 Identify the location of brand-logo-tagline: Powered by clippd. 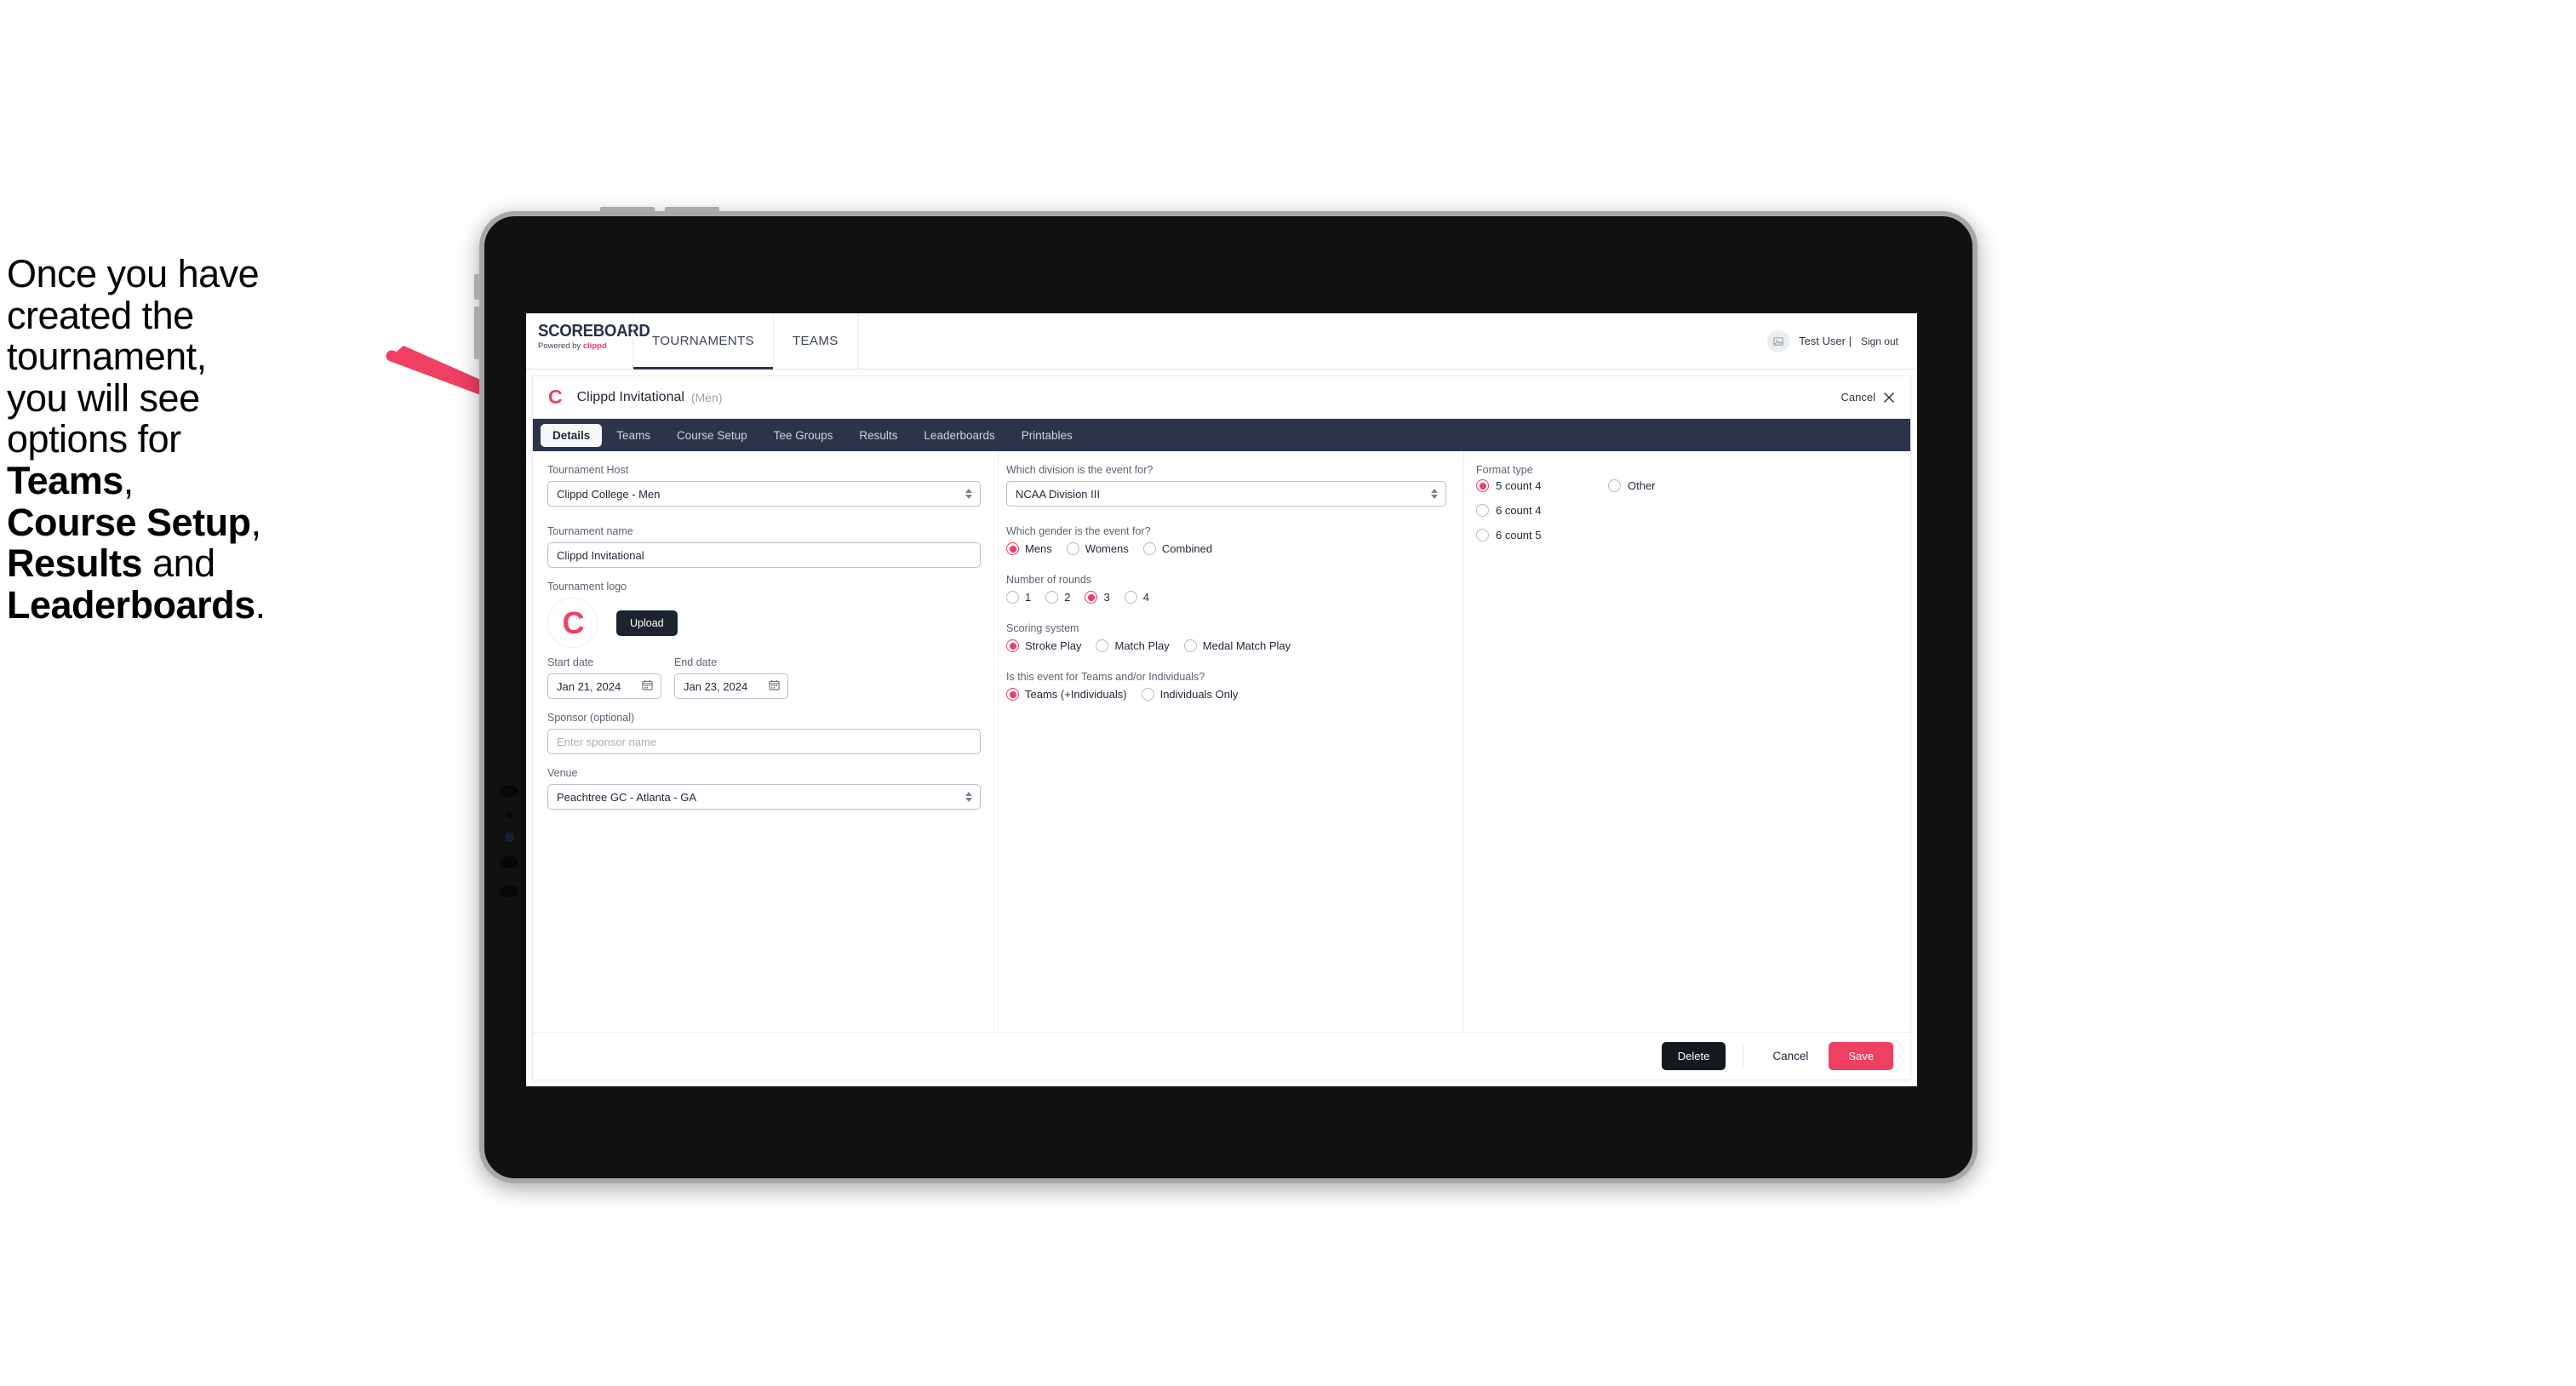
(572, 346).